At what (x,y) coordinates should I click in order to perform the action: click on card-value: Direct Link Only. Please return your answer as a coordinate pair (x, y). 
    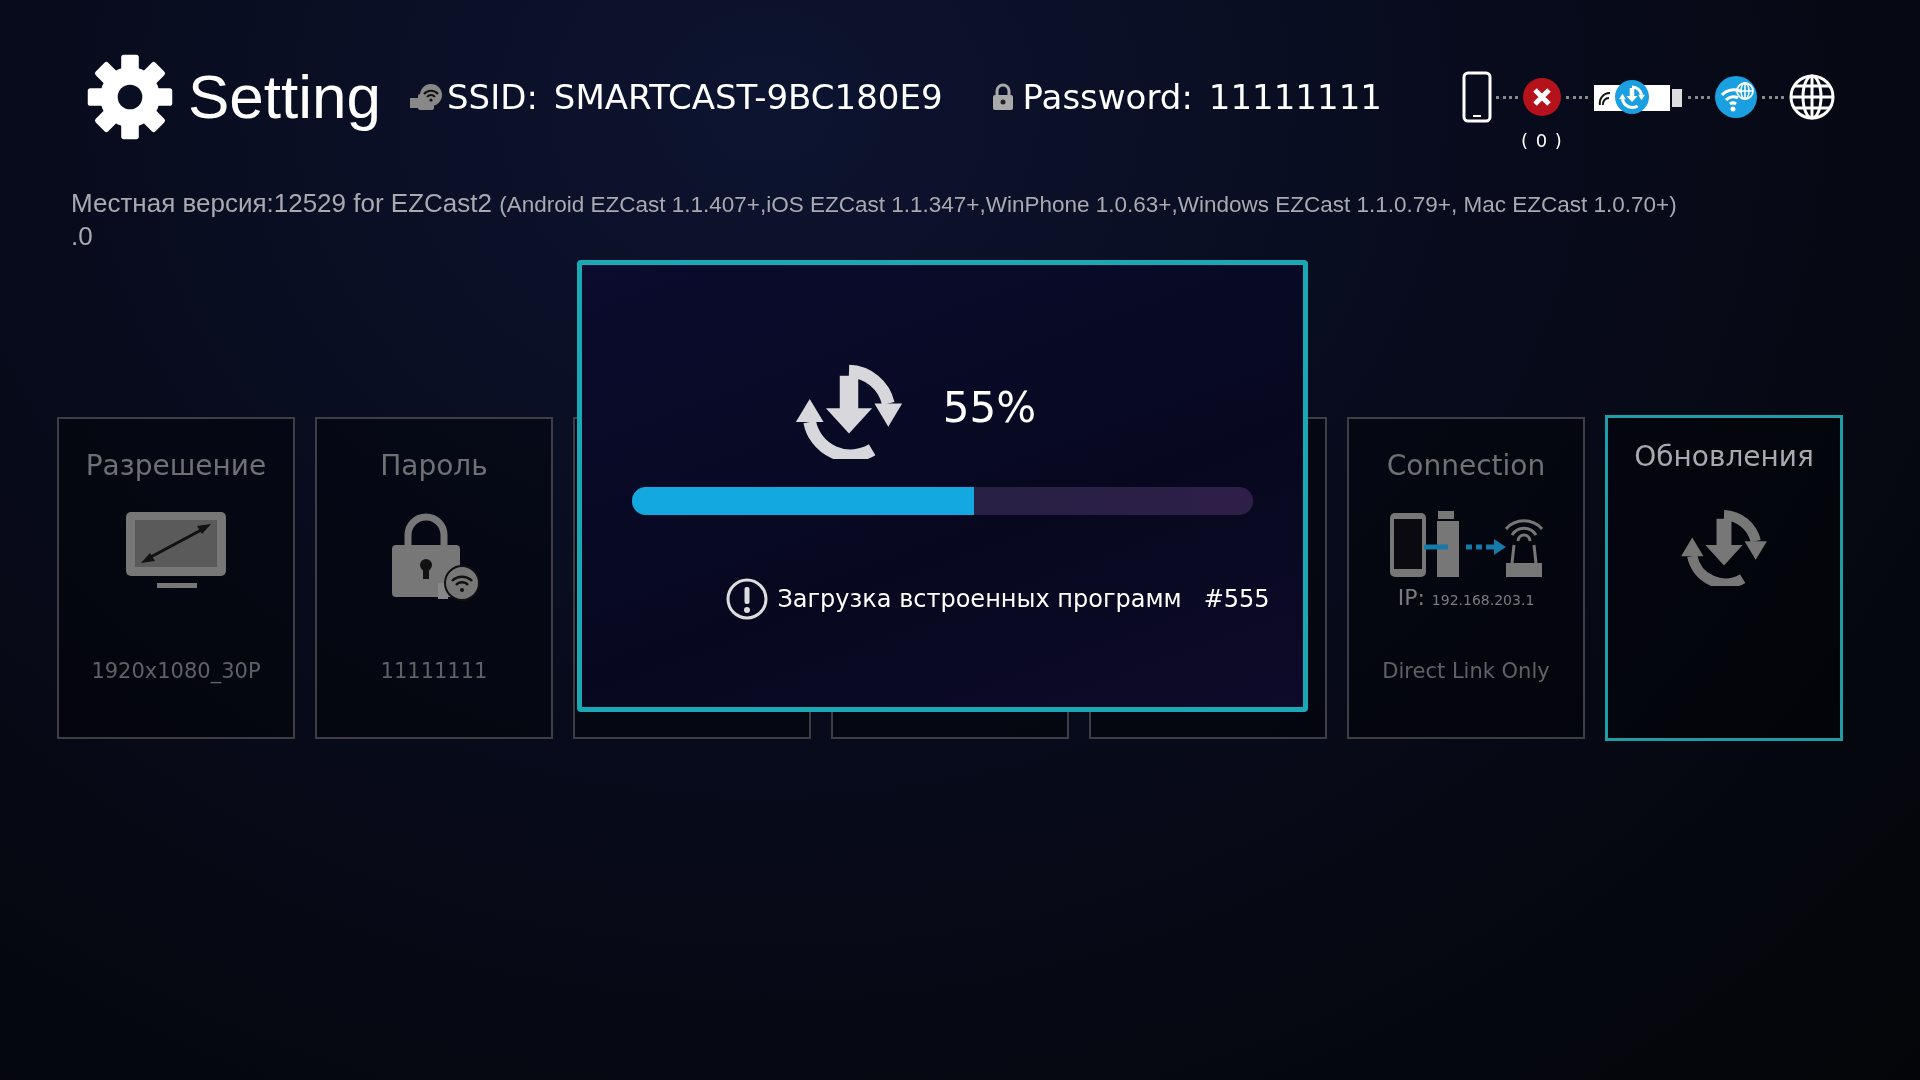
    Looking at the image, I should click on (1466, 671).